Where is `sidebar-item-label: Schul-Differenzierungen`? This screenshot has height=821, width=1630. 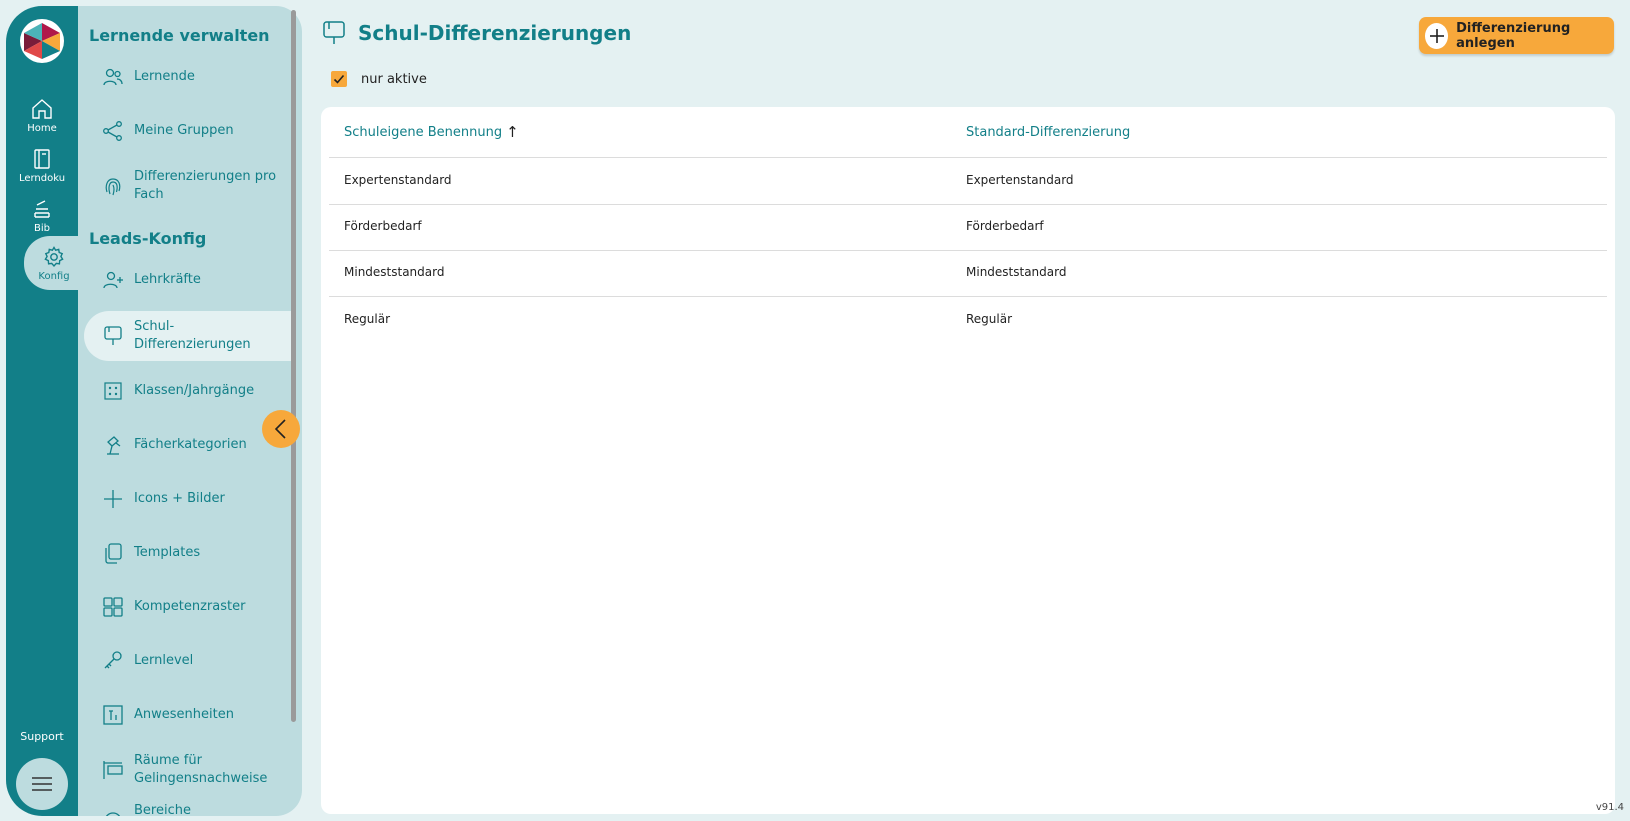
sidebar-item-label: Schul-Differenzierungen is located at coordinates (192, 335).